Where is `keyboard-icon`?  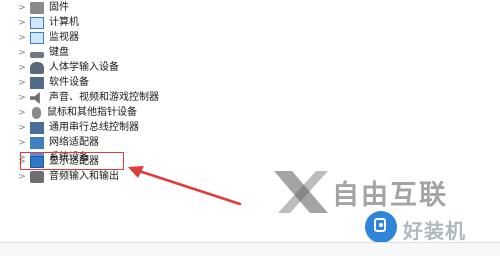
keyboard-icon is located at coordinates (37, 54).